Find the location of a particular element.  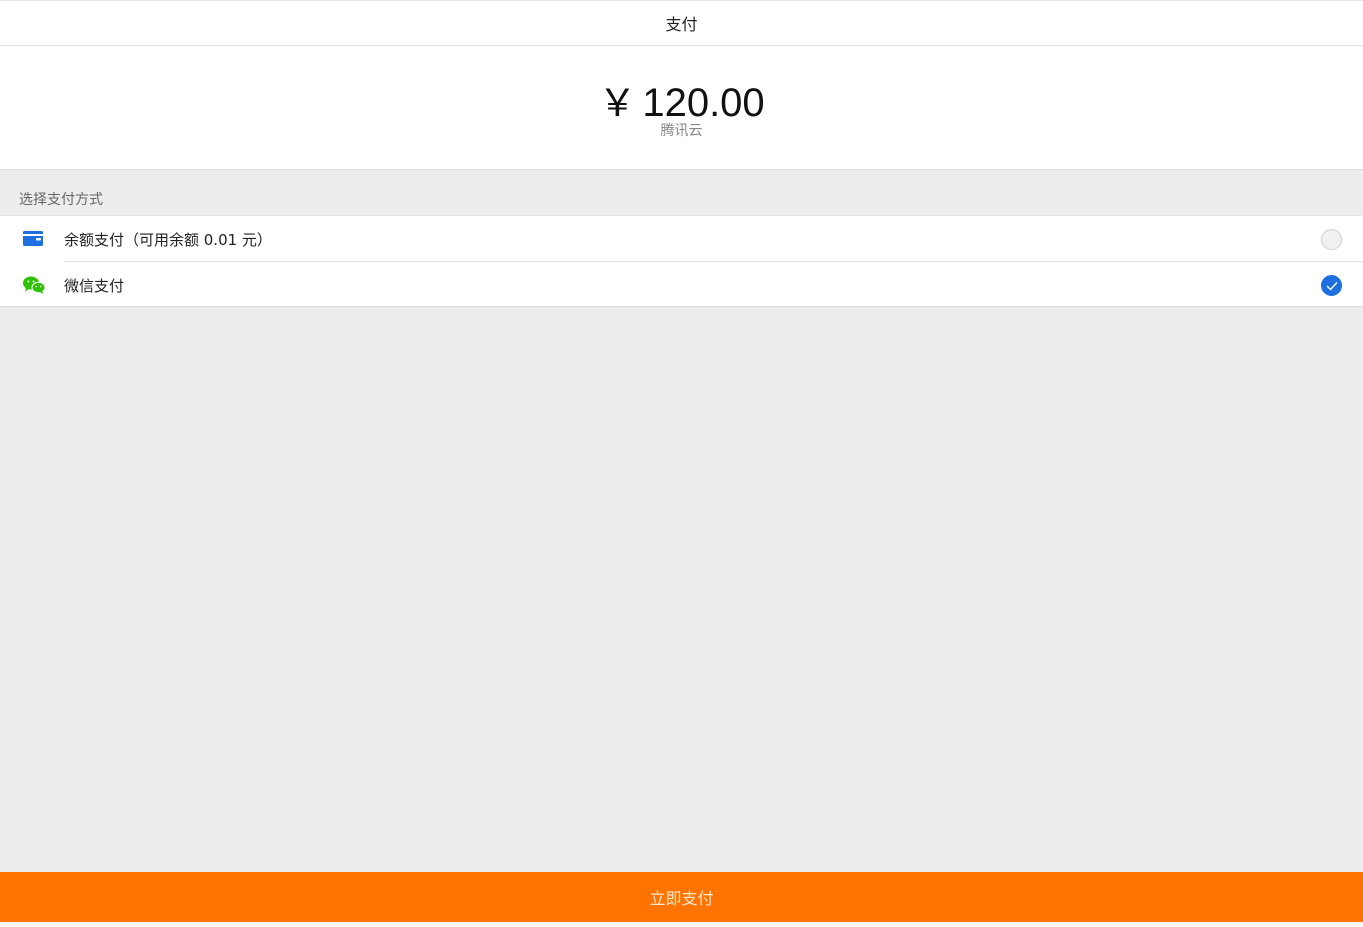

method-wechat: 微信支付 is located at coordinates (681, 285).